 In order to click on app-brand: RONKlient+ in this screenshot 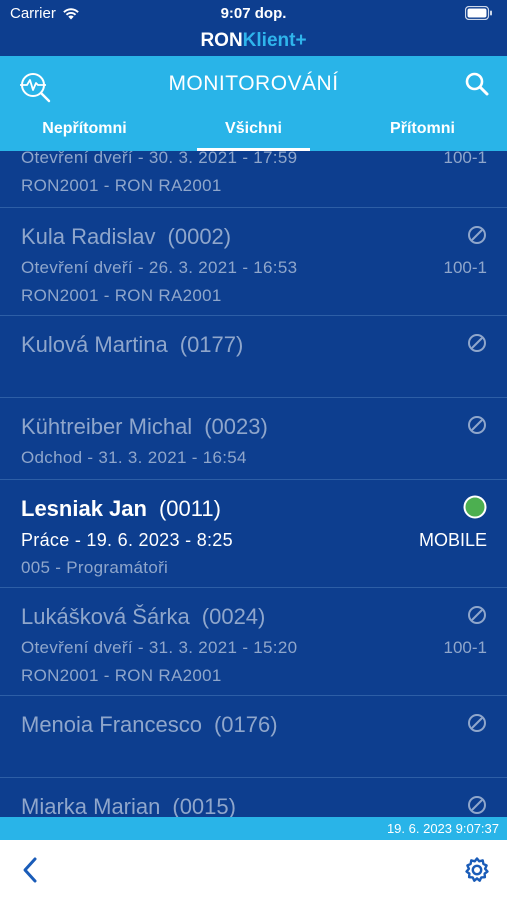, I will do `click(253, 42)`.